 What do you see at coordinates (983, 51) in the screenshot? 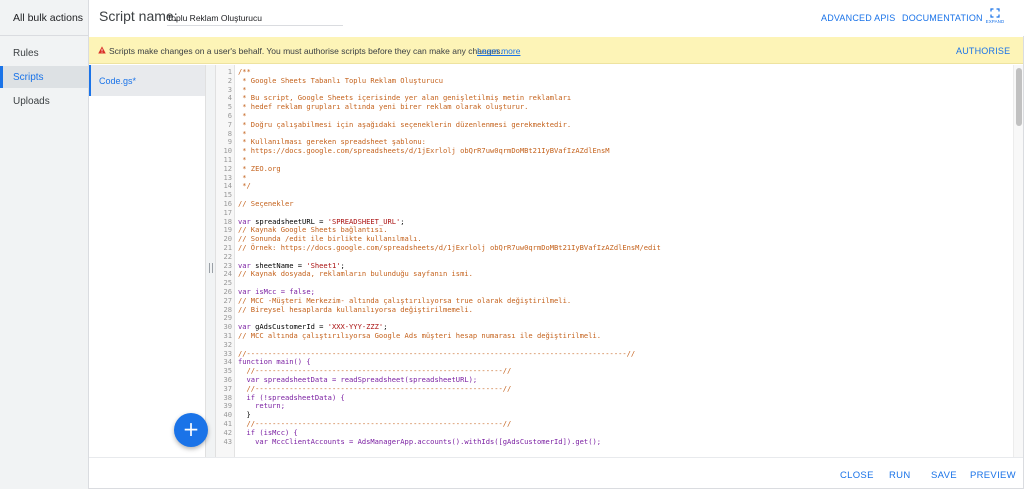
I see `authorise-button: AUTHORISE` at bounding box center [983, 51].